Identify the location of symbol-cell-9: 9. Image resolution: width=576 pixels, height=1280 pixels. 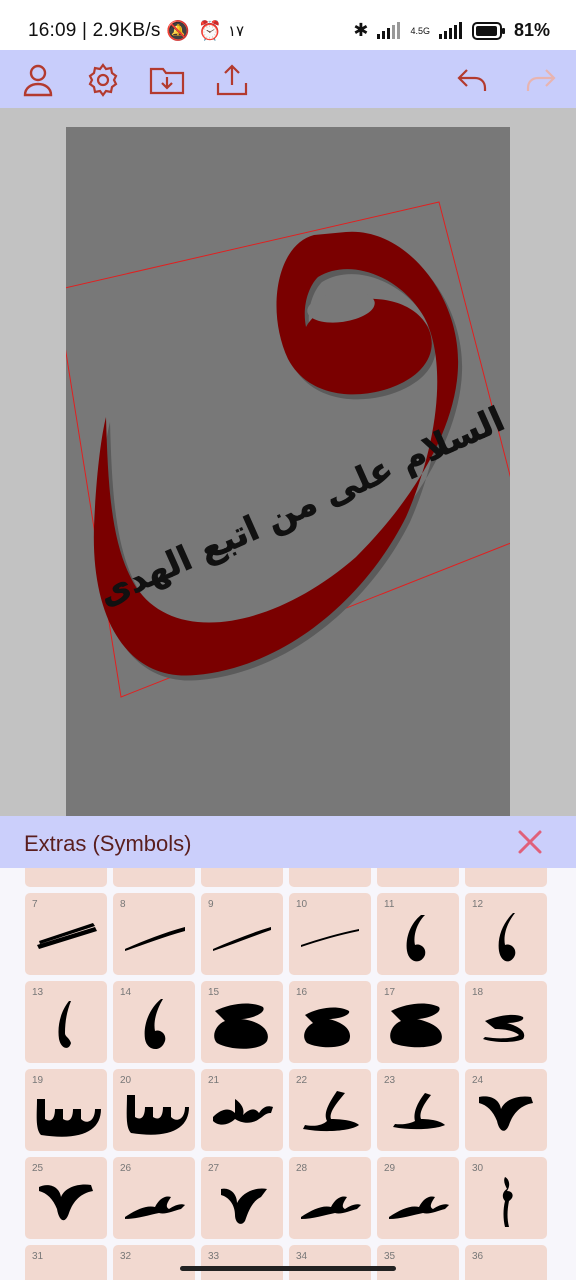
(242, 934).